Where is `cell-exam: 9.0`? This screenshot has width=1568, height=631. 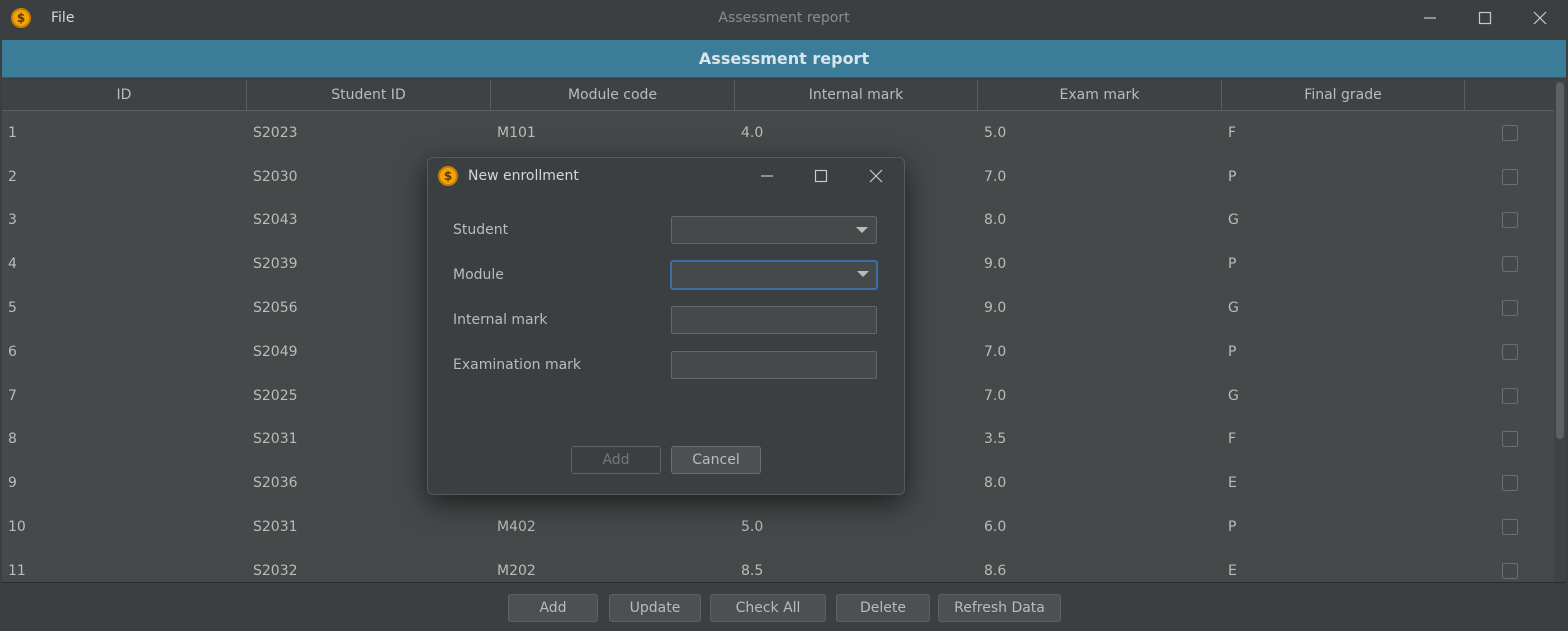 cell-exam: 9.0 is located at coordinates (995, 264).